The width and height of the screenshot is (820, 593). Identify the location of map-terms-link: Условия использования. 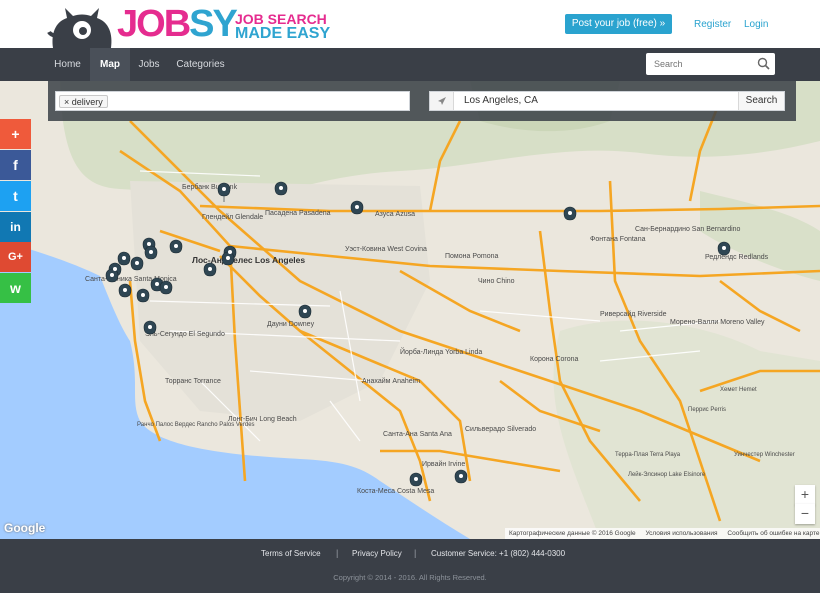
(681, 533).